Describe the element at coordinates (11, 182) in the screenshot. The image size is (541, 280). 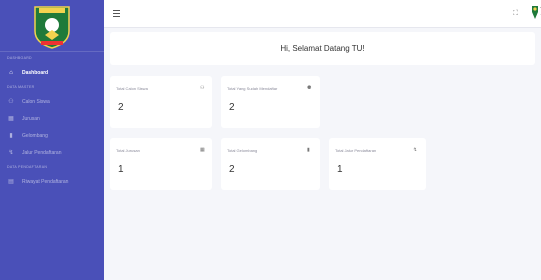
I see `document-icon: ▤` at that location.